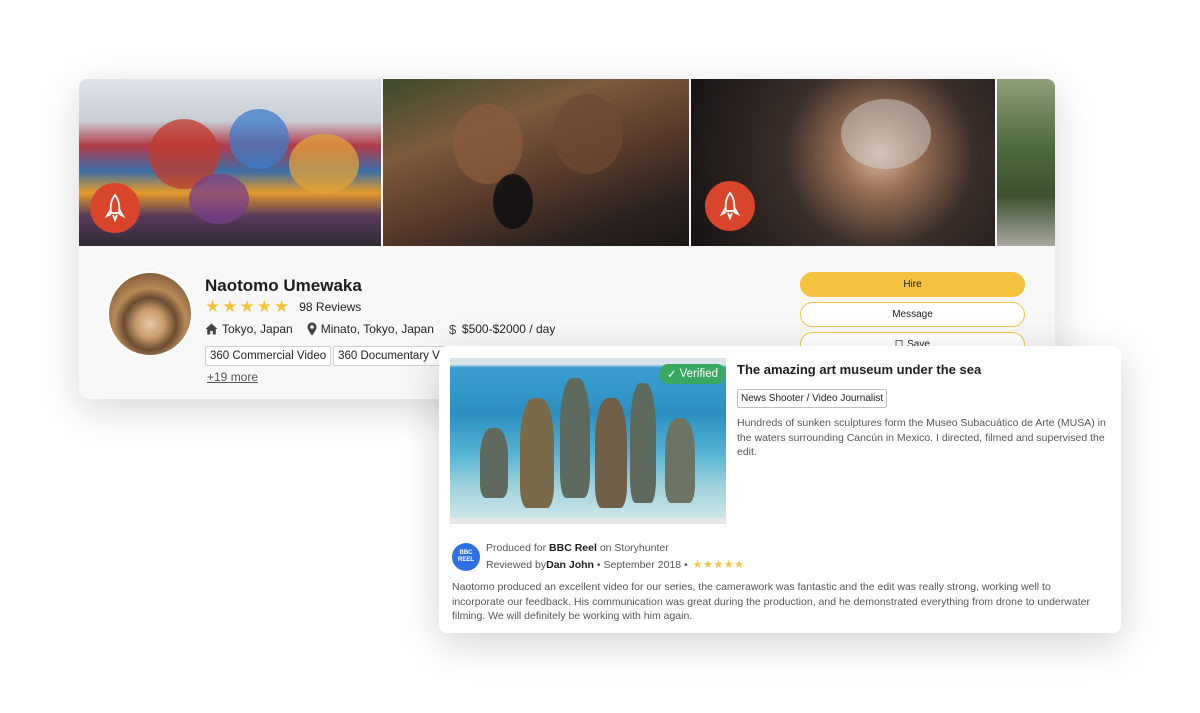 This screenshot has height=713, width=1200. I want to click on home-icon, so click(211, 329).